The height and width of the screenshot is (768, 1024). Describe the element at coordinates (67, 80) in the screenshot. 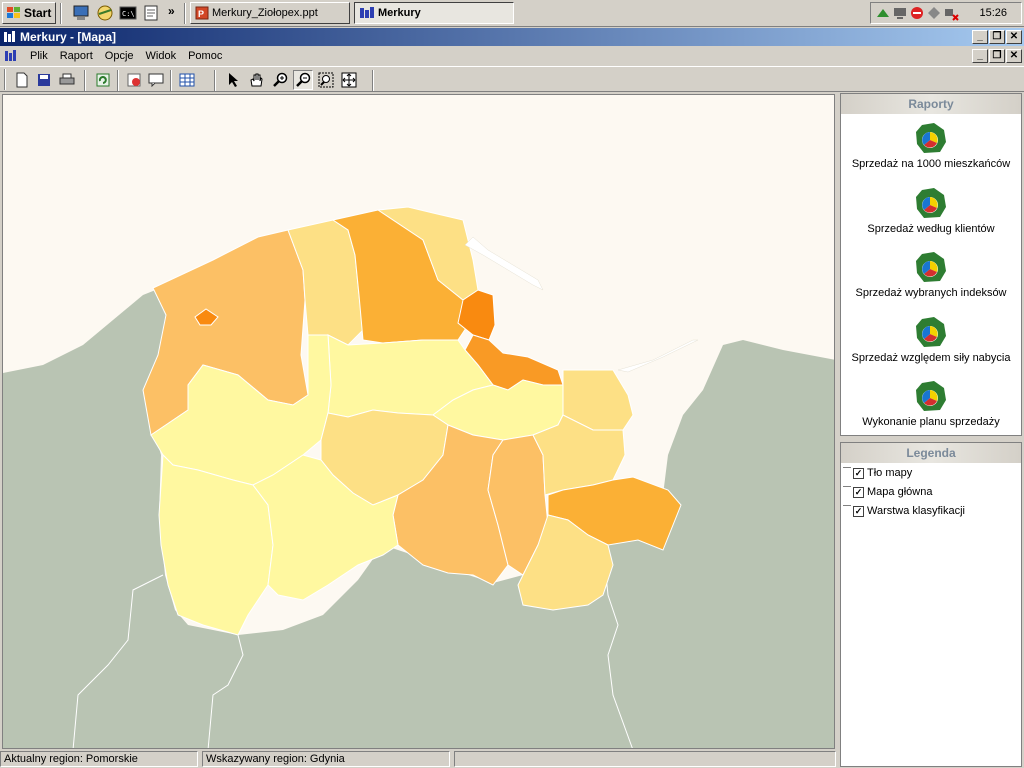

I see `print-icon` at that location.